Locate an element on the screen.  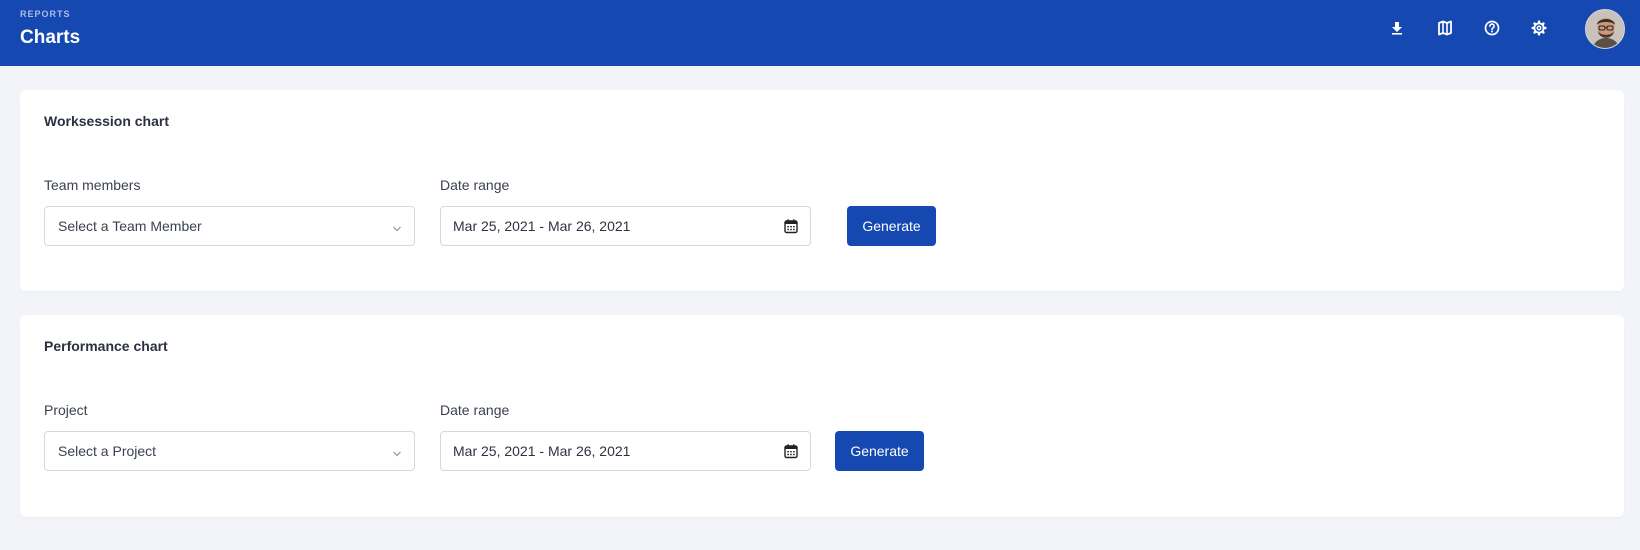
page-title: Charts is located at coordinates (50, 37).